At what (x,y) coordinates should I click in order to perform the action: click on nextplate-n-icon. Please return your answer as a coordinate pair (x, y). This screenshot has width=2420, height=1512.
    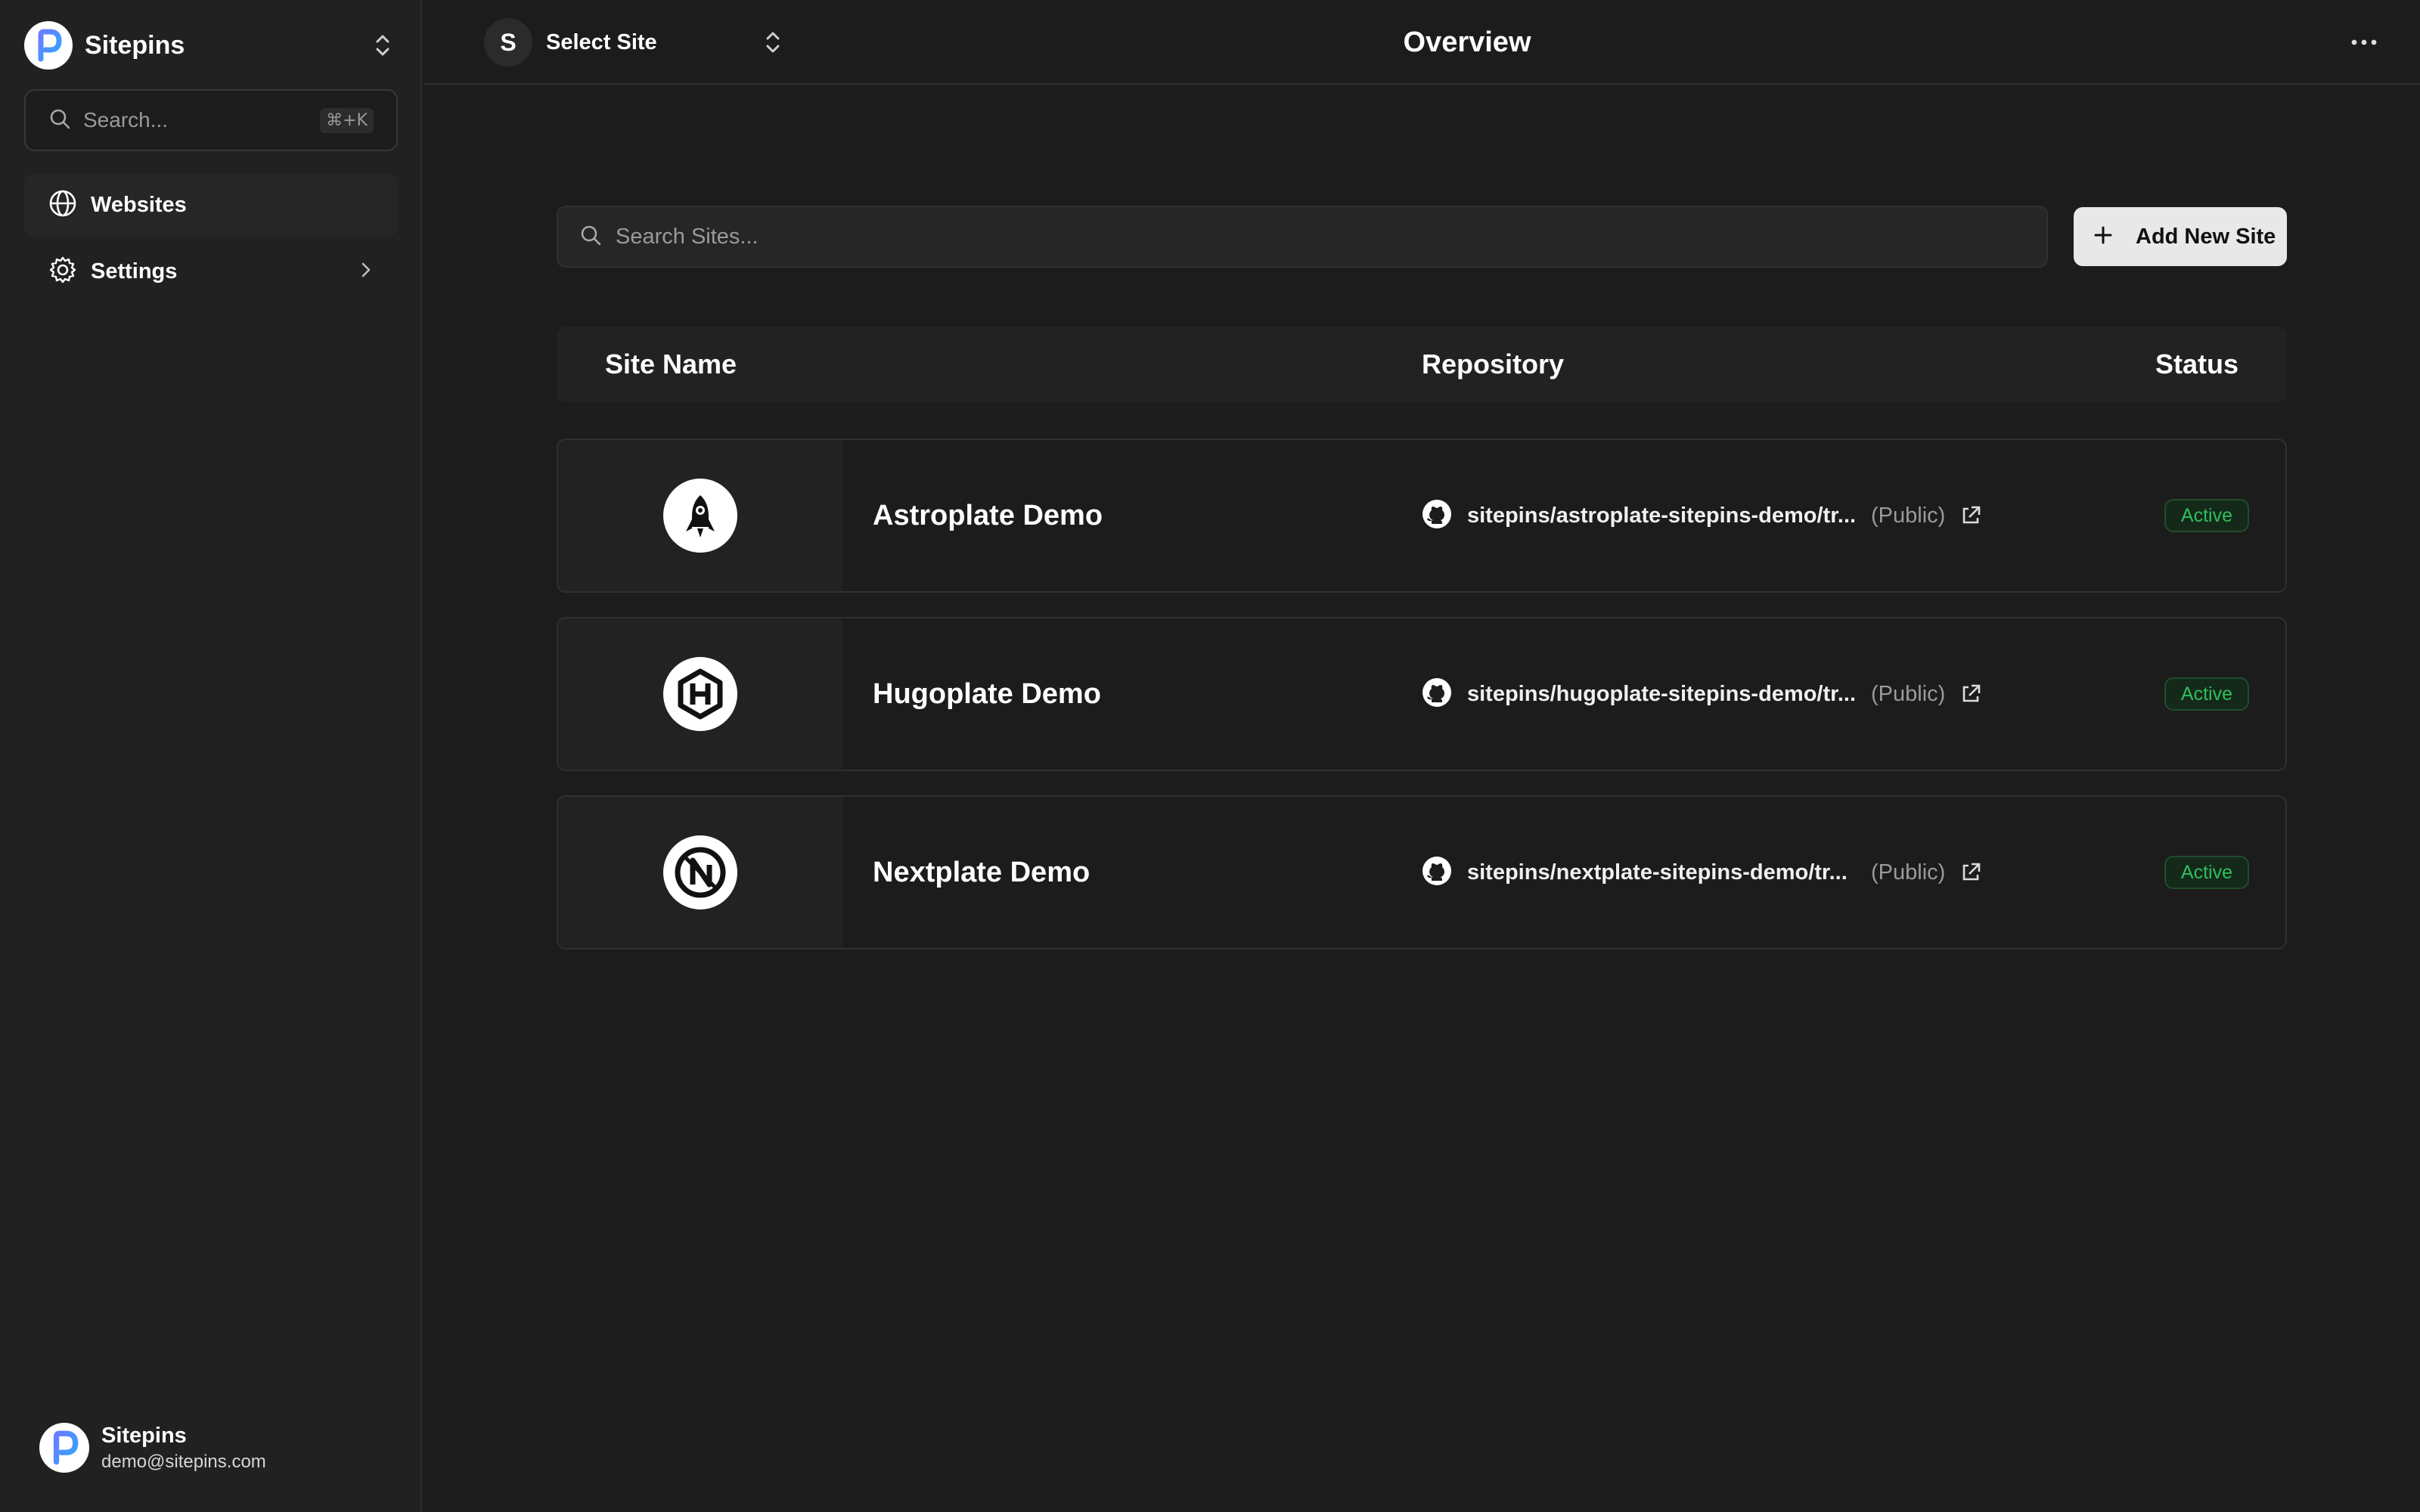
    Looking at the image, I should click on (700, 872).